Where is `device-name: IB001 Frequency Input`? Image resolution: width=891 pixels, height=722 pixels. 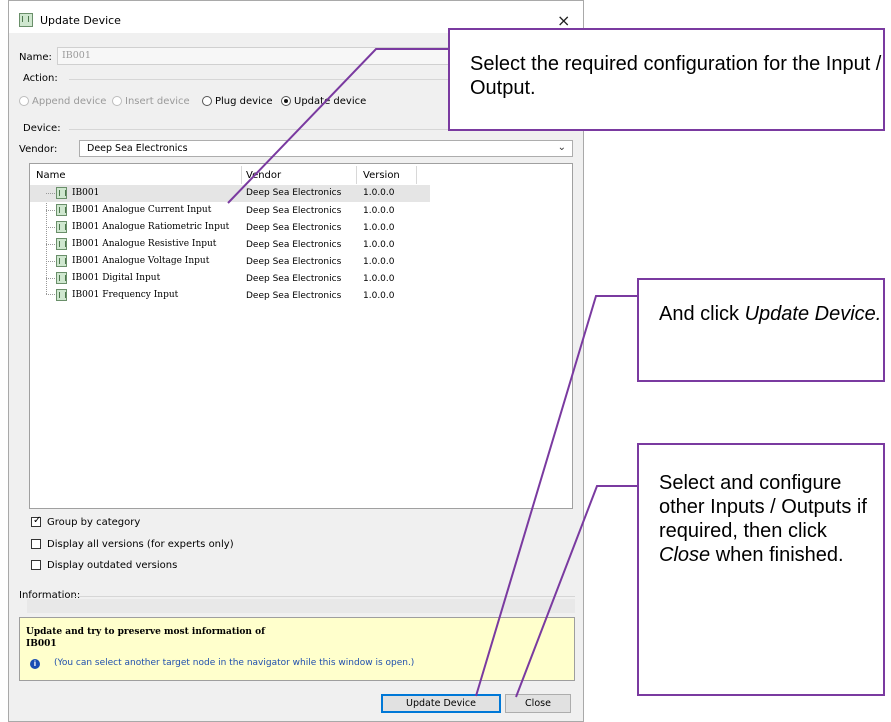
device-name: IB001 Frequency Input is located at coordinates (125, 295).